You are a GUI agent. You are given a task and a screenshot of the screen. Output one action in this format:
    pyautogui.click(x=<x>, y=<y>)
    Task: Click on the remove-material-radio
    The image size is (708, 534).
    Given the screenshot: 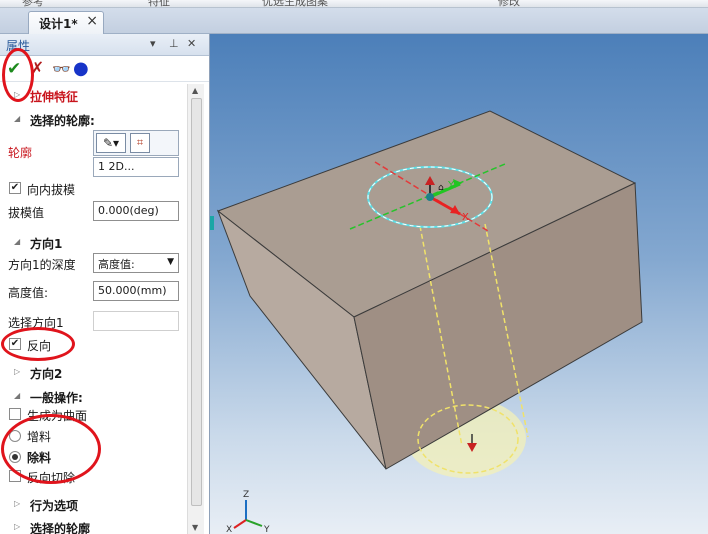 What is the action you would take?
    pyautogui.click(x=15, y=457)
    